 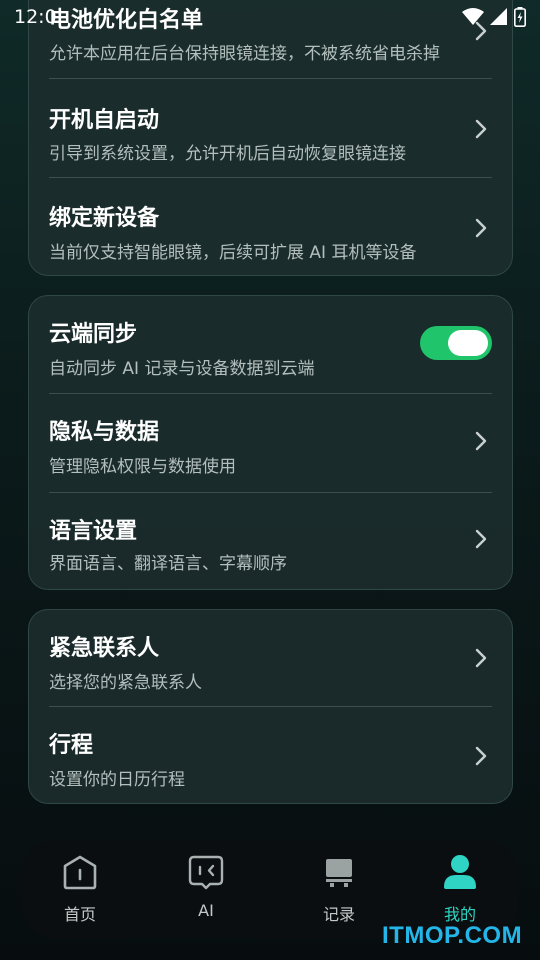 I want to click on signal-icon, so click(x=498, y=16).